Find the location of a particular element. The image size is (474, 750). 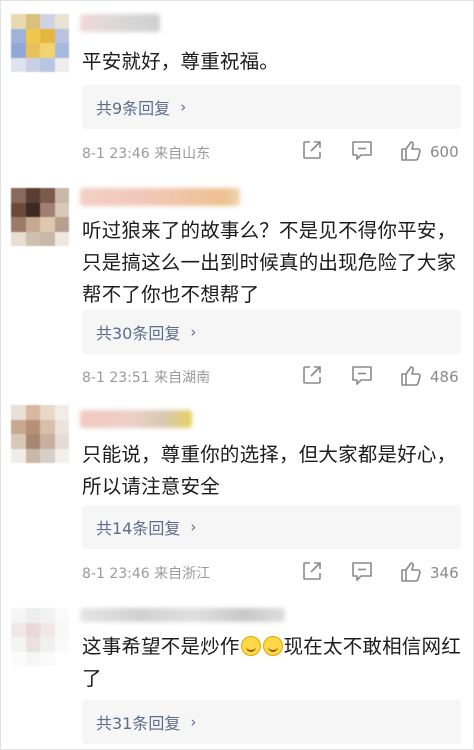

view-replies-button: 共14条回复 › is located at coordinates (271, 527).